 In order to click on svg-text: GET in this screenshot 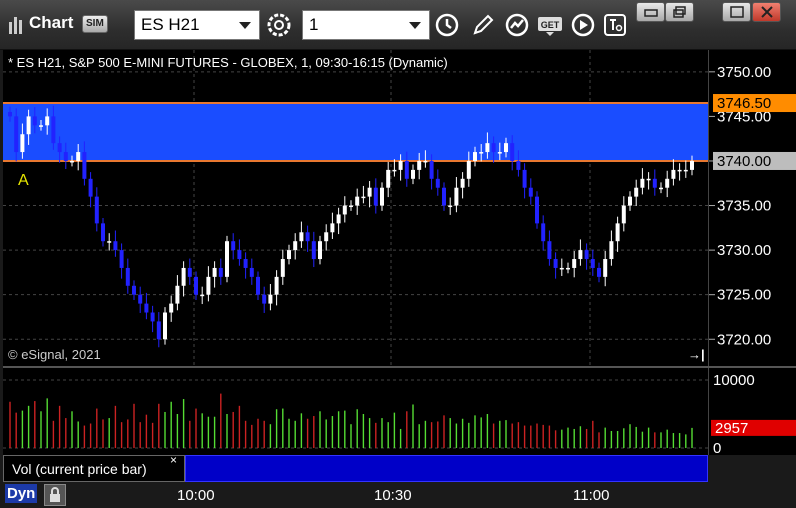, I will do `click(550, 25)`.